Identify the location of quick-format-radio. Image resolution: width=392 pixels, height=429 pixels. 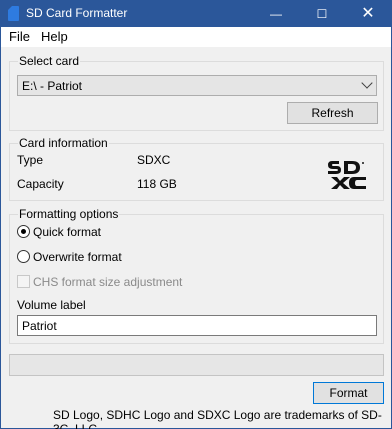
(23, 231).